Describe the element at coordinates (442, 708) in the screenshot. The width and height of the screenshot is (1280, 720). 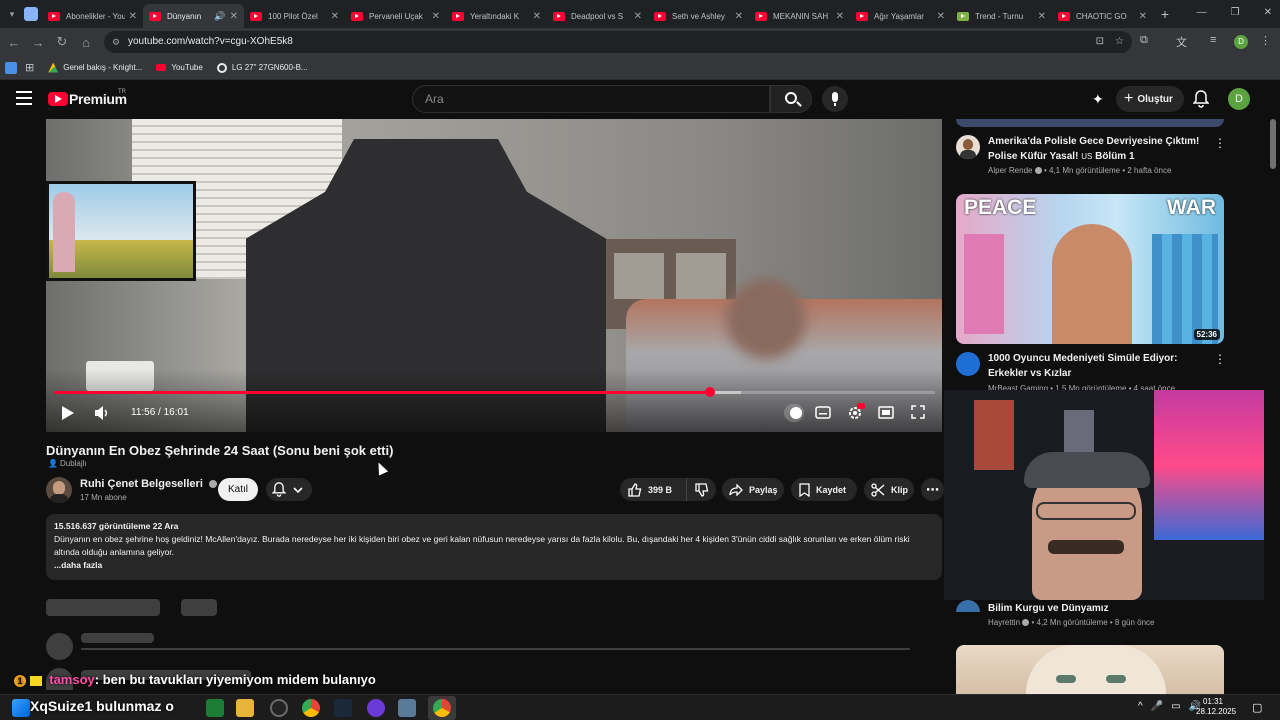
I see `chrome-active-icon` at that location.